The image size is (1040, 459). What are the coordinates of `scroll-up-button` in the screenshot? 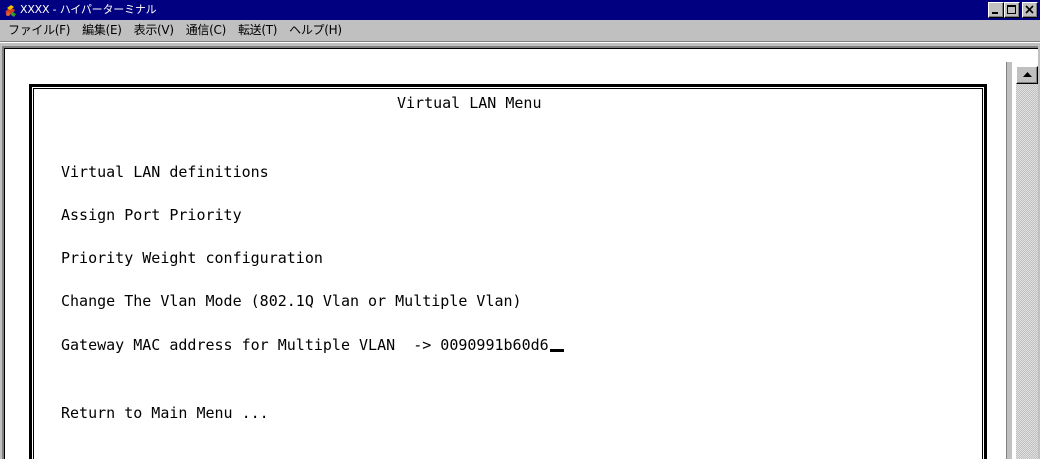 It's located at (1027, 75).